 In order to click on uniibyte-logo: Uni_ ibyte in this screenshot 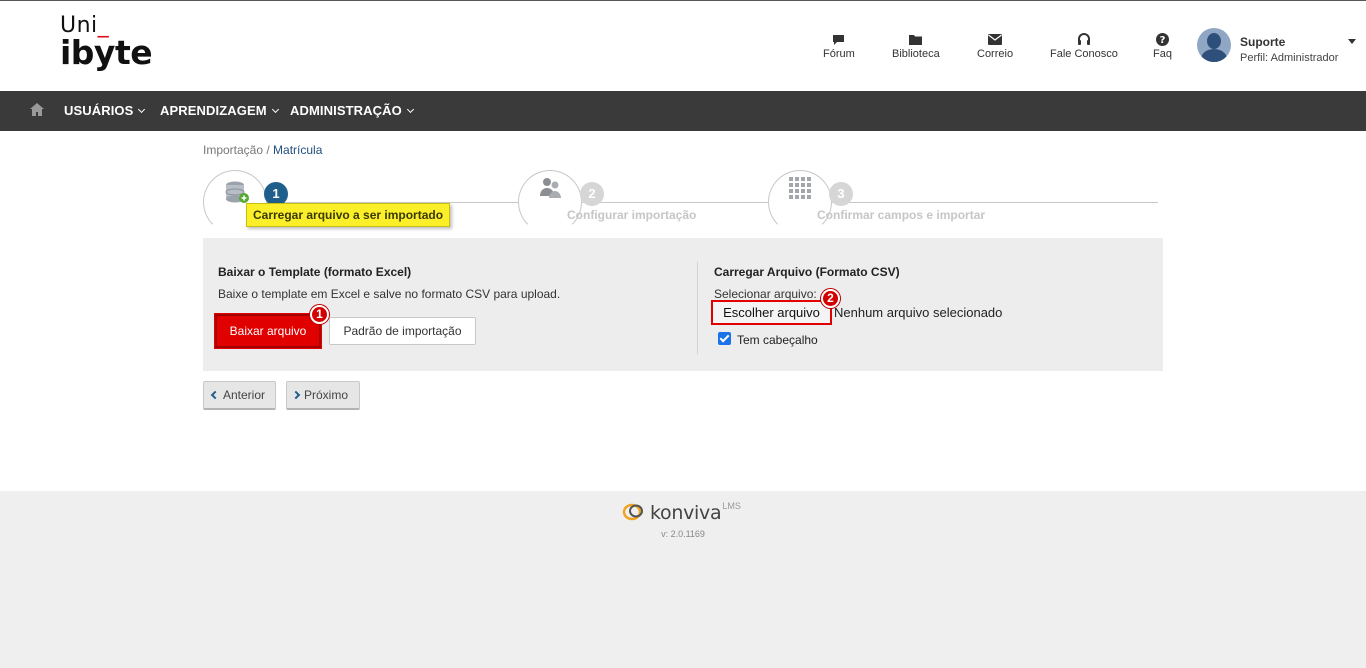, I will do `click(106, 43)`.